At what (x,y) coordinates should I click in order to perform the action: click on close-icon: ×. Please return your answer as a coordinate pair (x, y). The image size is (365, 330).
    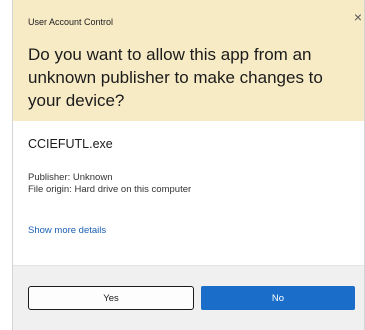
    Looking at the image, I should click on (357, 17).